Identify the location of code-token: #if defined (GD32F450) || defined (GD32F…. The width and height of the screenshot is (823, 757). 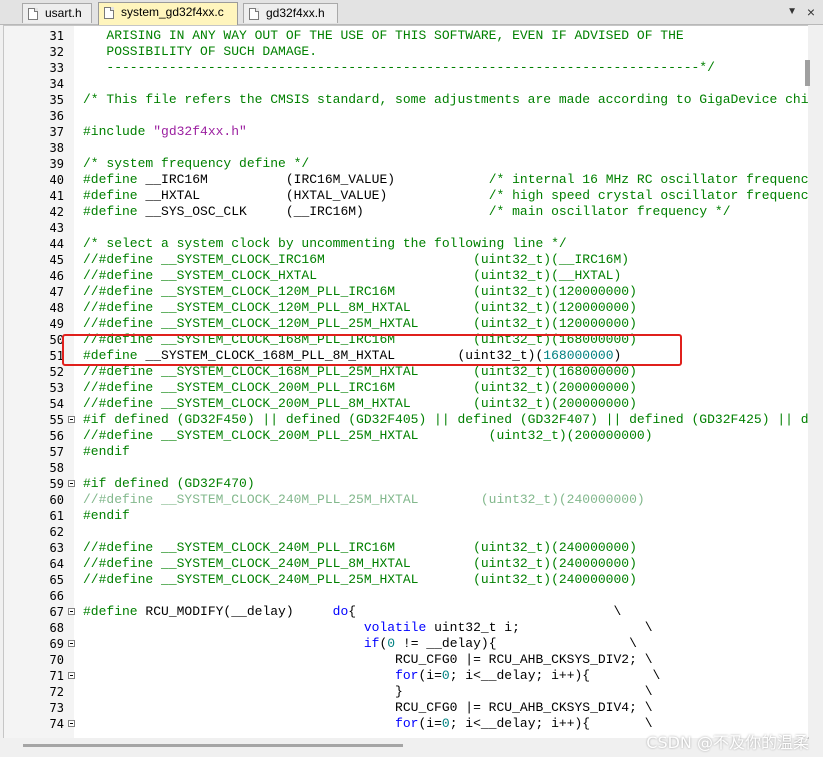
(446, 419).